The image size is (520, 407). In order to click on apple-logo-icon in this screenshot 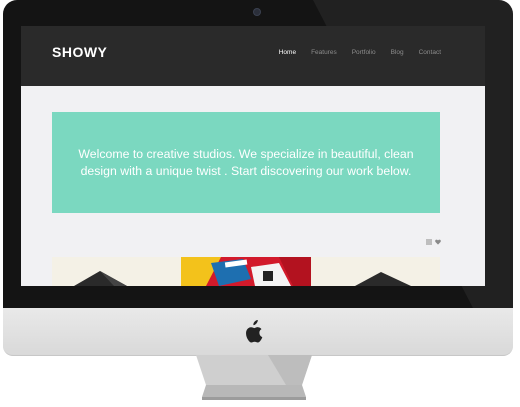, I will do `click(254, 331)`.